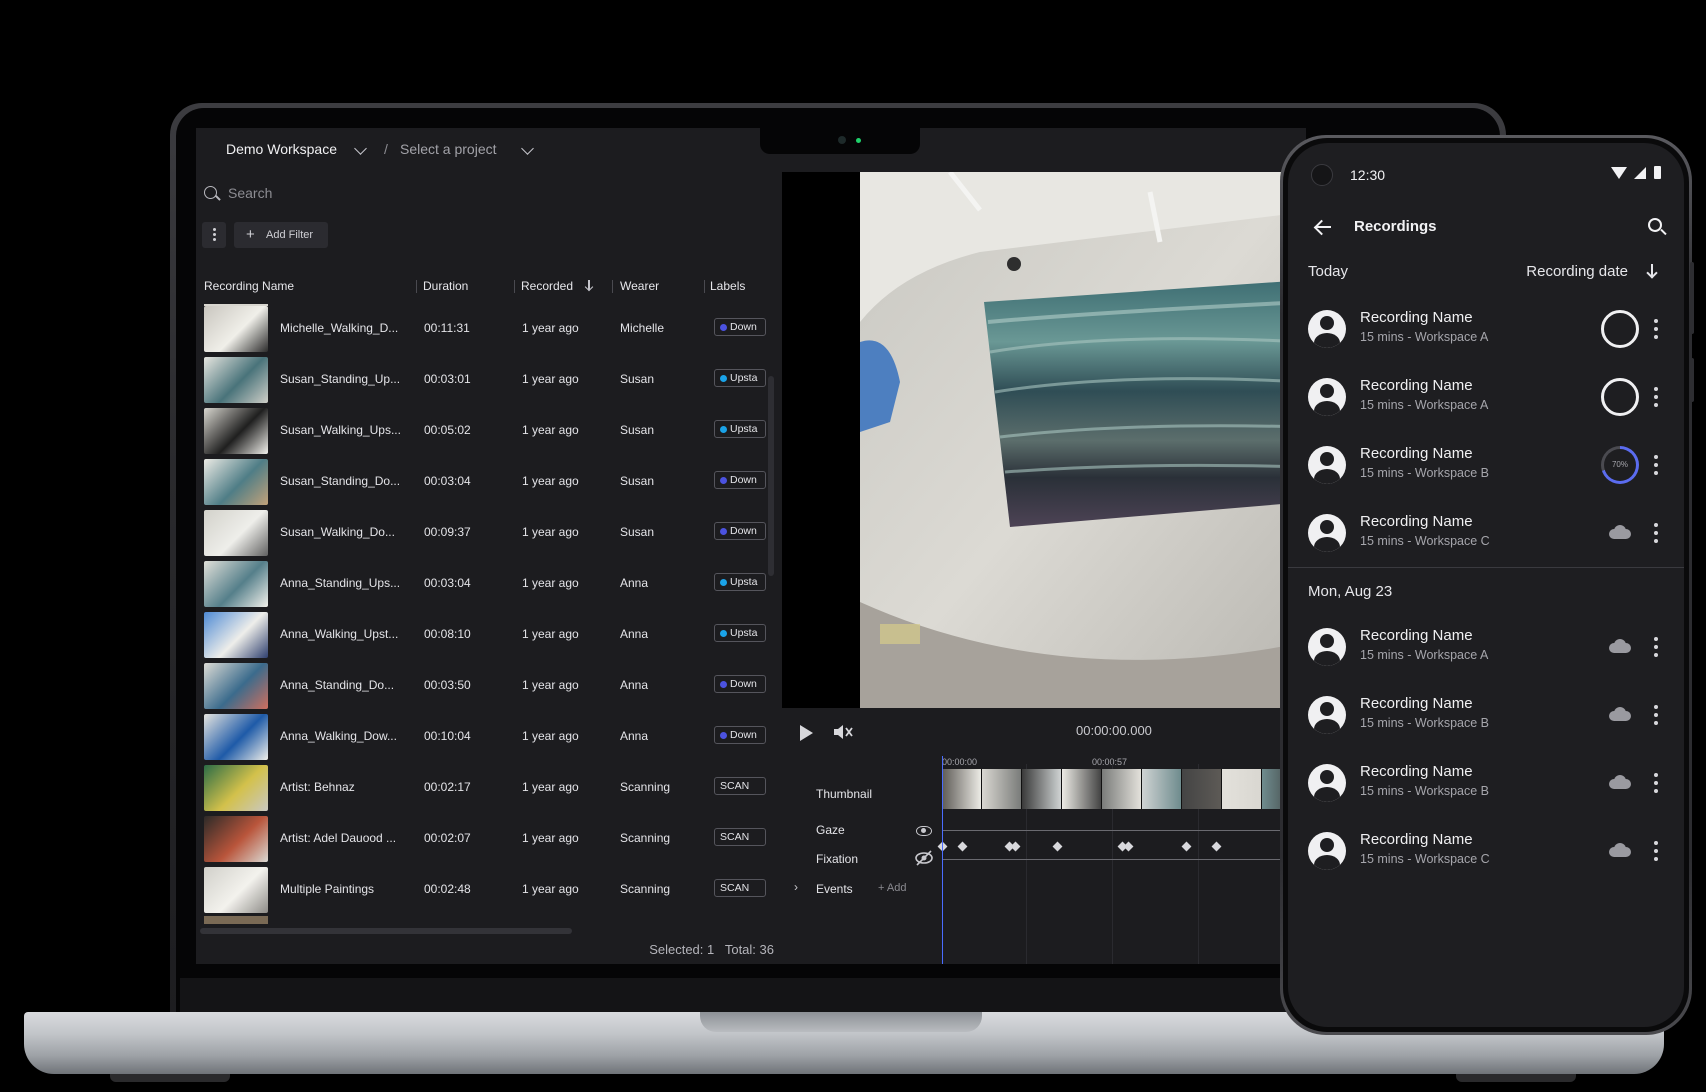  What do you see at coordinates (445, 286) in the screenshot?
I see `column-duration: Duration` at bounding box center [445, 286].